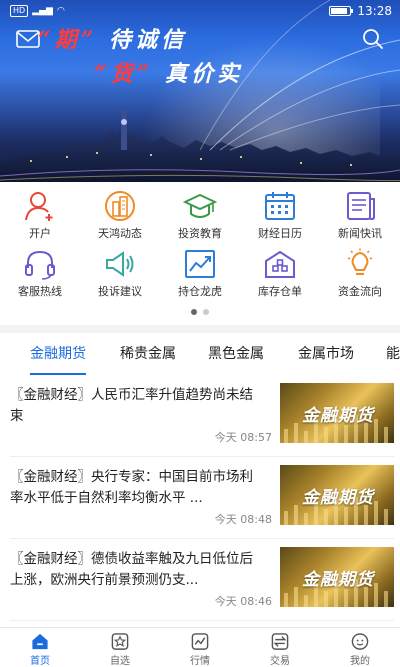 This screenshot has width=400, height=667. I want to click on newspaper-icon, so click(361, 206).